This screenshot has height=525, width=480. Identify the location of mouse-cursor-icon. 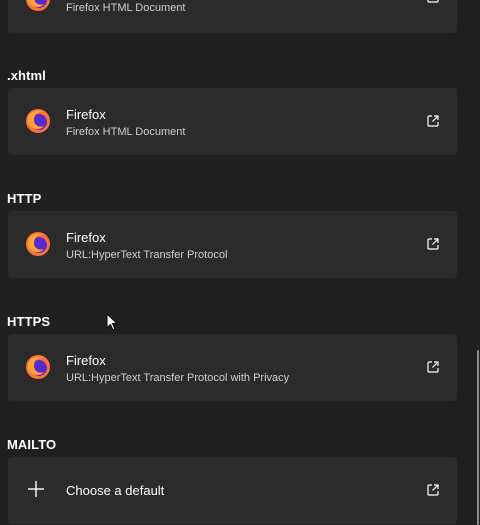
(112, 321).